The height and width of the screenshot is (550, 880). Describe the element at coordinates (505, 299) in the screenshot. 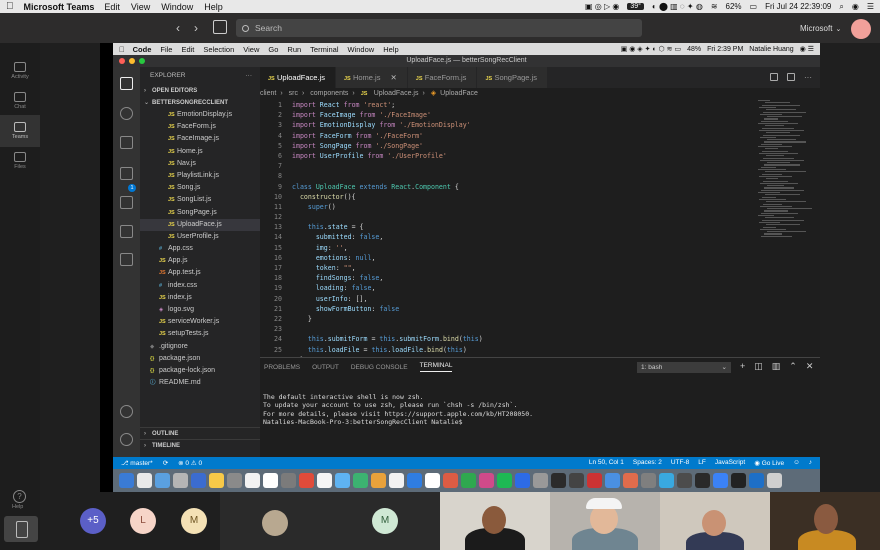

I see `code-line: 20 userInfo: [],` at that location.